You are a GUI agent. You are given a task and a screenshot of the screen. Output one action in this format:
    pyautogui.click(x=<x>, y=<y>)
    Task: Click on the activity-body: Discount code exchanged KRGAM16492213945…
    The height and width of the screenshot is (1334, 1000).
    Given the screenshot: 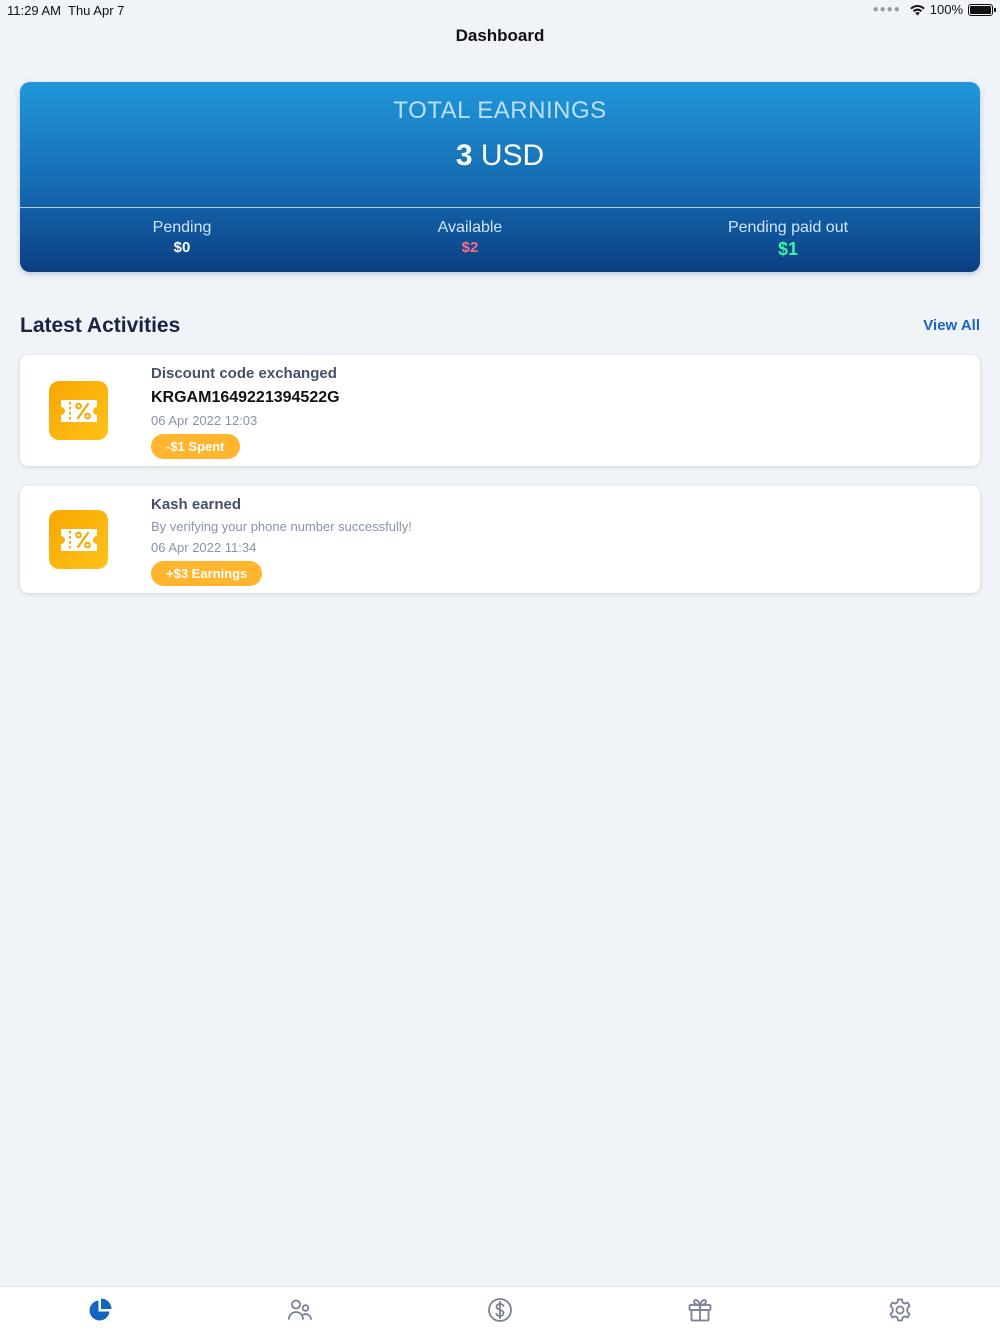 What is the action you would take?
    pyautogui.click(x=245, y=412)
    